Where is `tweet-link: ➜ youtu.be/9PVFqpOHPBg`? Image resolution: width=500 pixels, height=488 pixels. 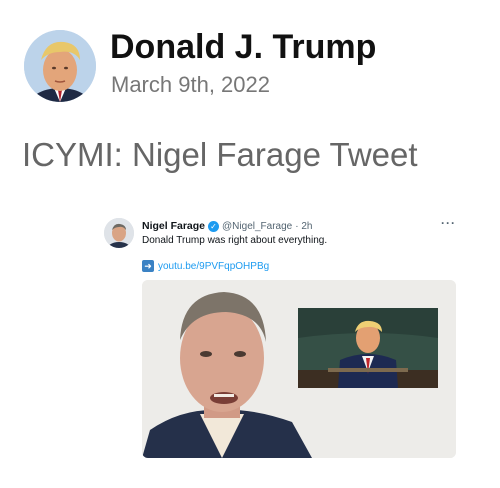
tweet-link: ➜ youtu.be/9PVFqpOHPBg is located at coordinates (205, 266).